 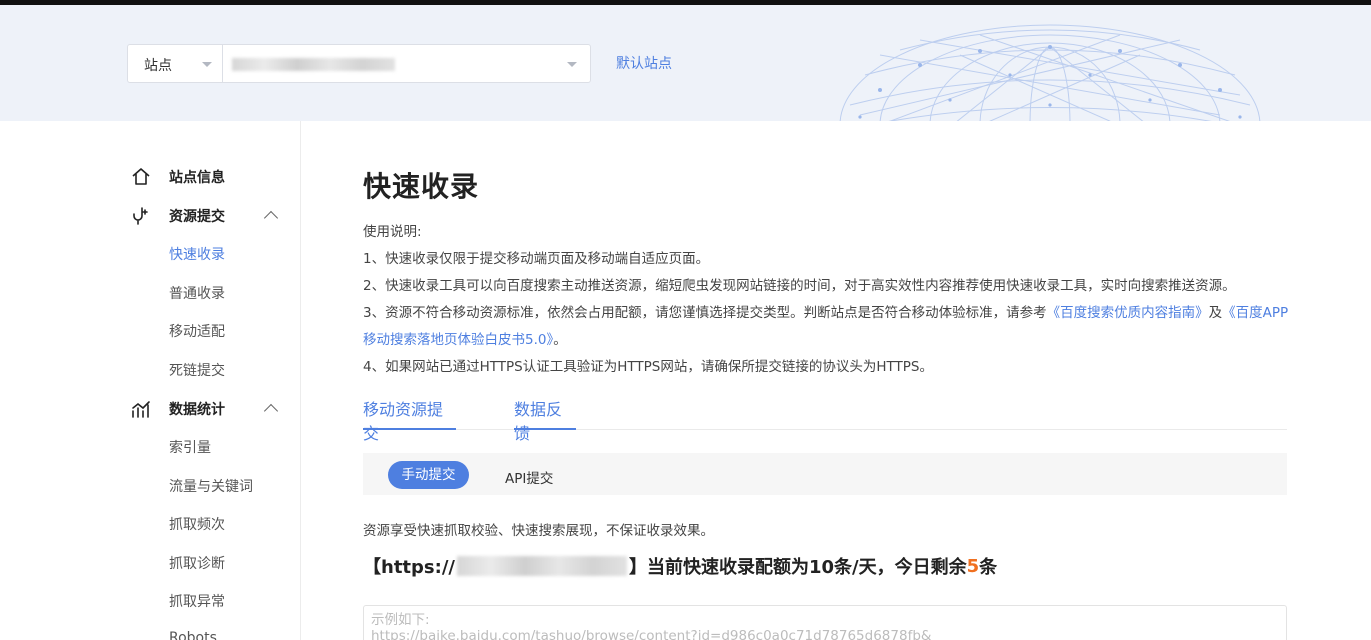 What do you see at coordinates (197, 254) in the screenshot?
I see `sidebar-item-fast-index: 快速收录` at bounding box center [197, 254].